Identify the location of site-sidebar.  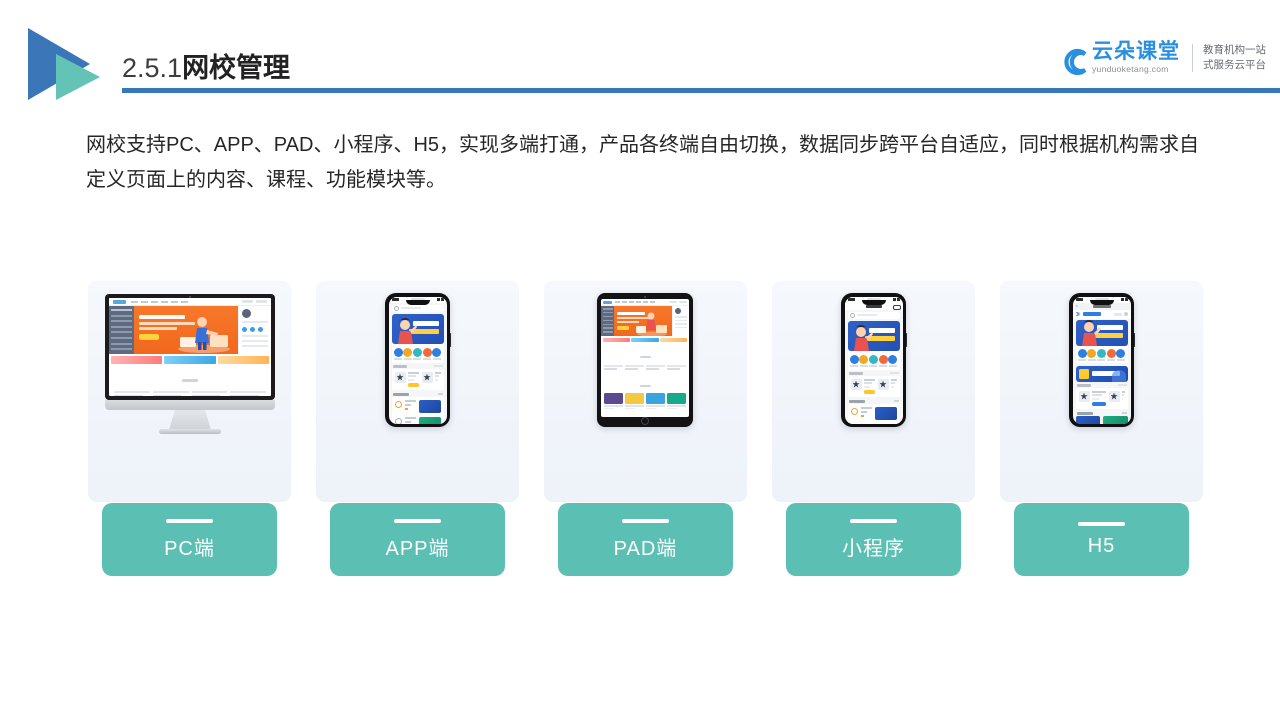
(607, 321).